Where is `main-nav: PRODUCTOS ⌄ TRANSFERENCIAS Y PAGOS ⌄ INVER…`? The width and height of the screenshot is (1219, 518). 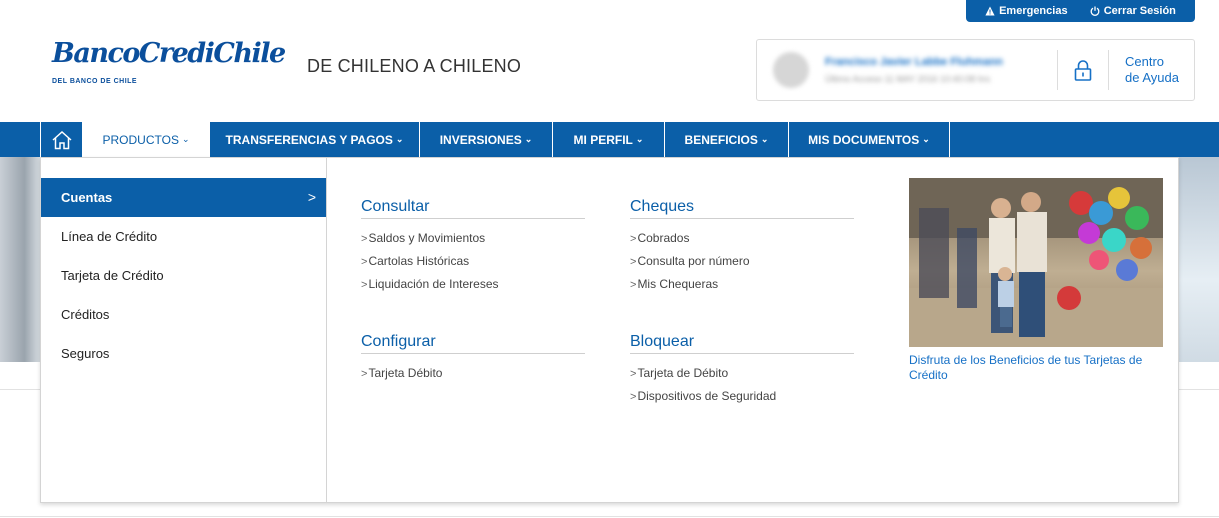
main-nav: PRODUCTOS ⌄ TRANSFERENCIAS Y PAGOS ⌄ INVER… is located at coordinates (609, 139).